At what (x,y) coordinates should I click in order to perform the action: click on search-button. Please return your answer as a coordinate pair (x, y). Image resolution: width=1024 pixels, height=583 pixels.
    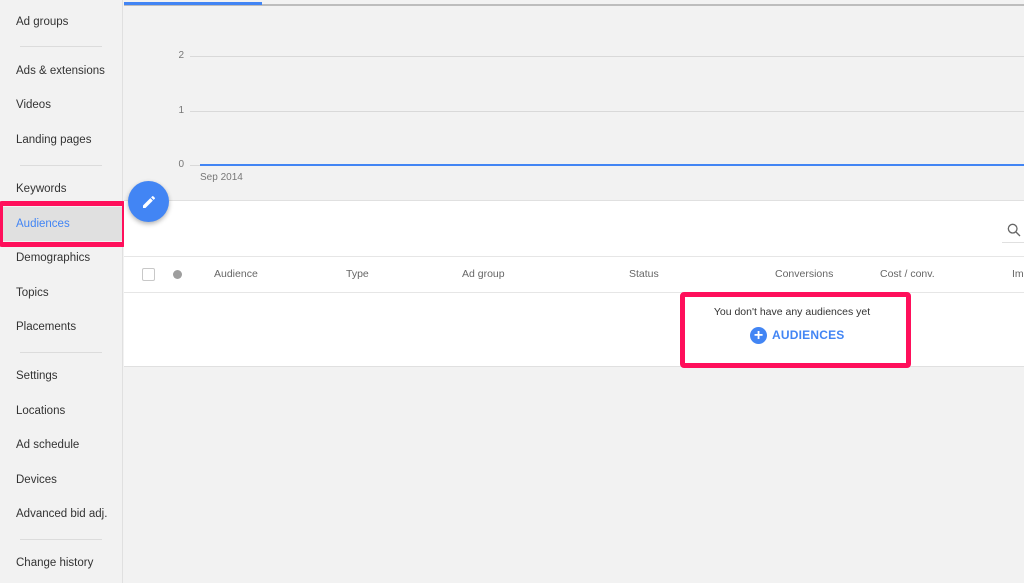
    Looking at the image, I should click on (1013, 231).